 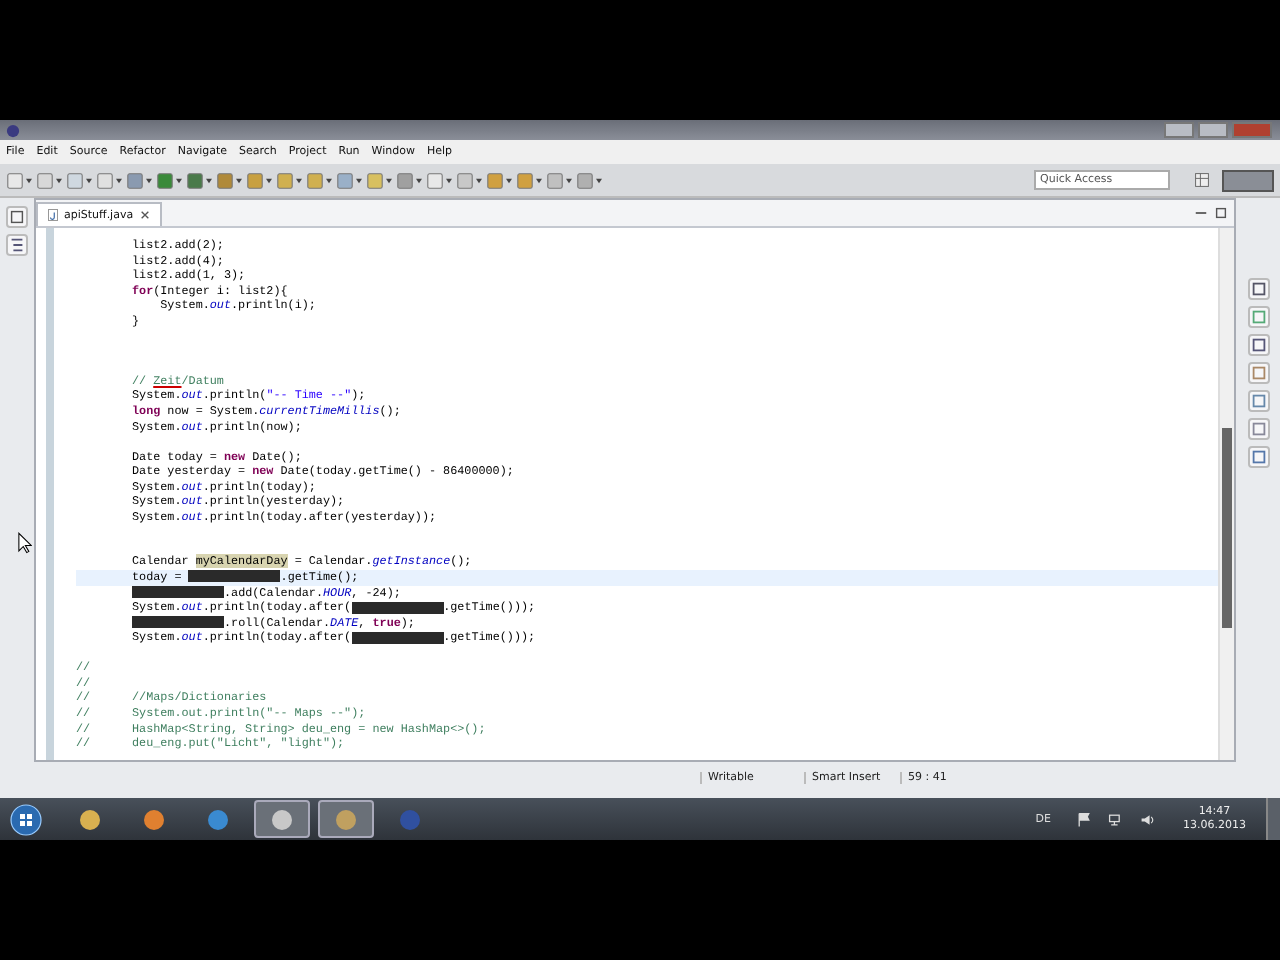 I want to click on taskbar-button, so click(x=282, y=819).